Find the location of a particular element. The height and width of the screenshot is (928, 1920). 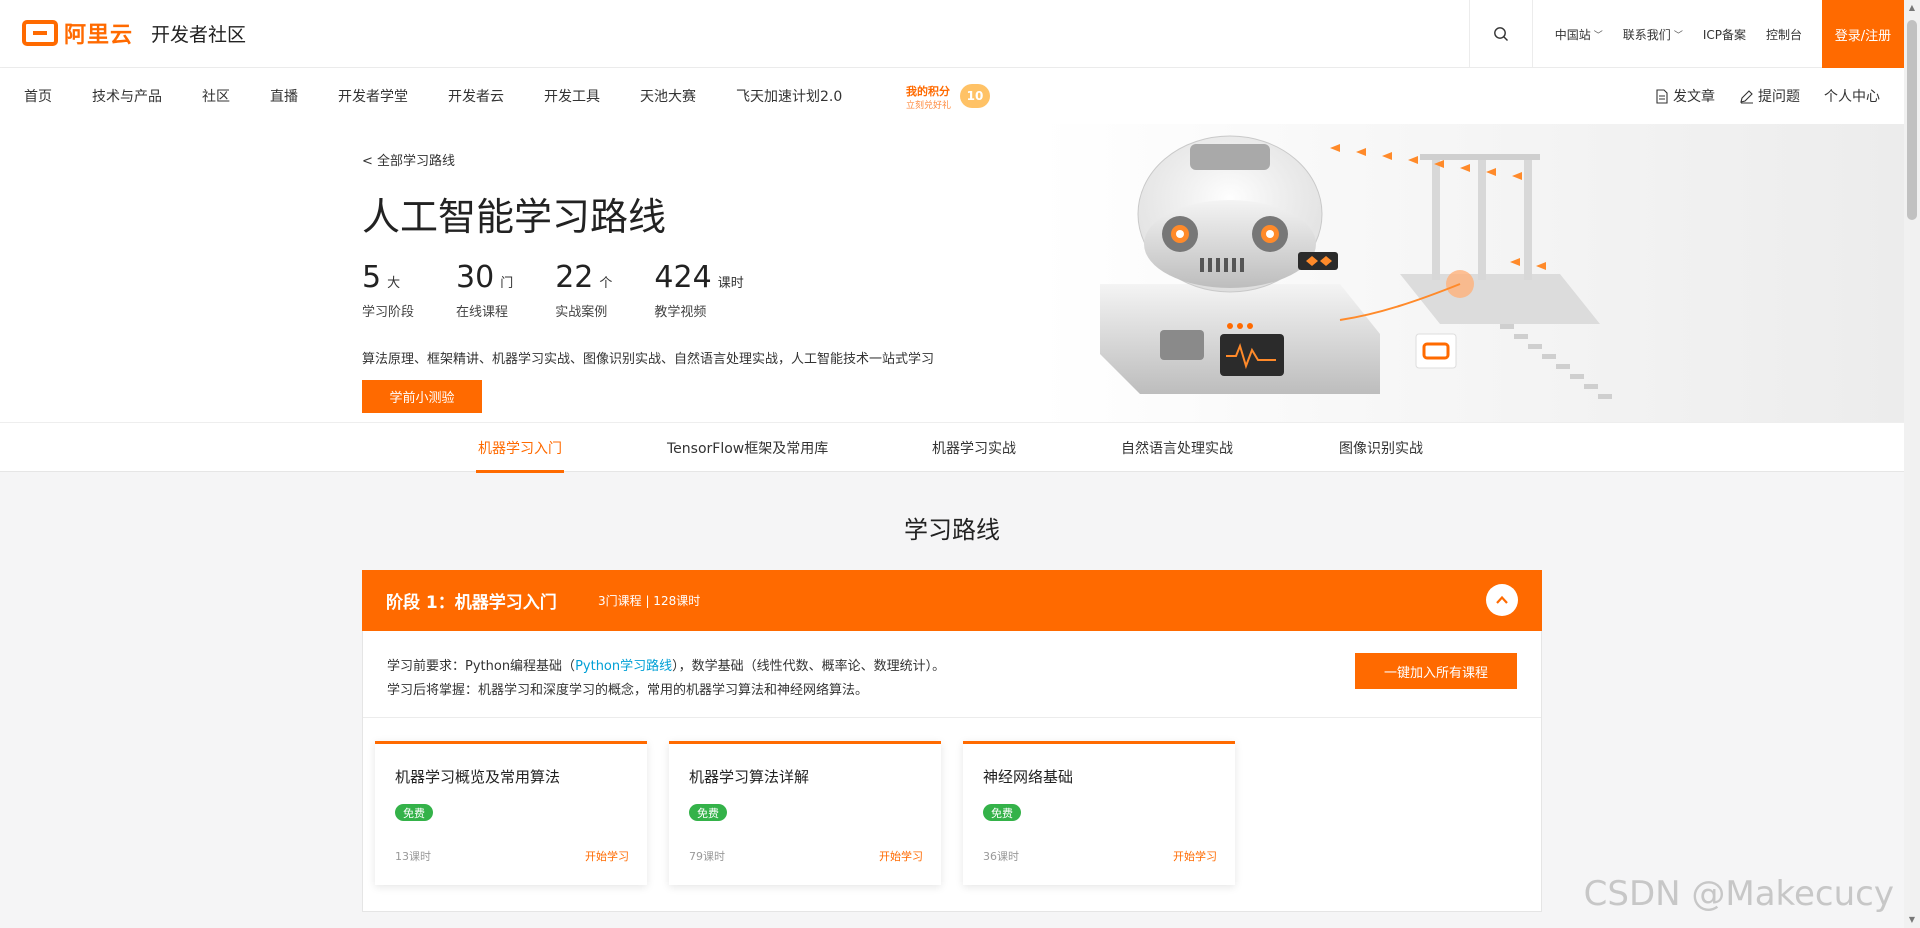

course-card: 机器学习概览及常用算法 免费 13课时 开始学习 is located at coordinates (511, 813).